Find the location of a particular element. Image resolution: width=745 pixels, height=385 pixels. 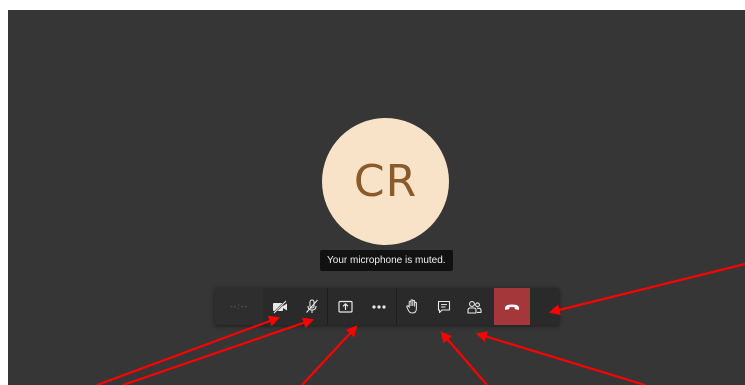

share-tray-icon is located at coordinates (345, 306).